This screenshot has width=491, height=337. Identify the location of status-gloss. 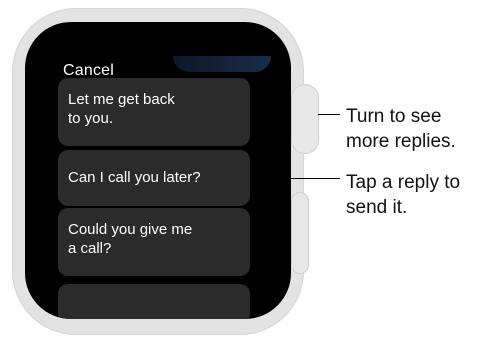
(222, 64).